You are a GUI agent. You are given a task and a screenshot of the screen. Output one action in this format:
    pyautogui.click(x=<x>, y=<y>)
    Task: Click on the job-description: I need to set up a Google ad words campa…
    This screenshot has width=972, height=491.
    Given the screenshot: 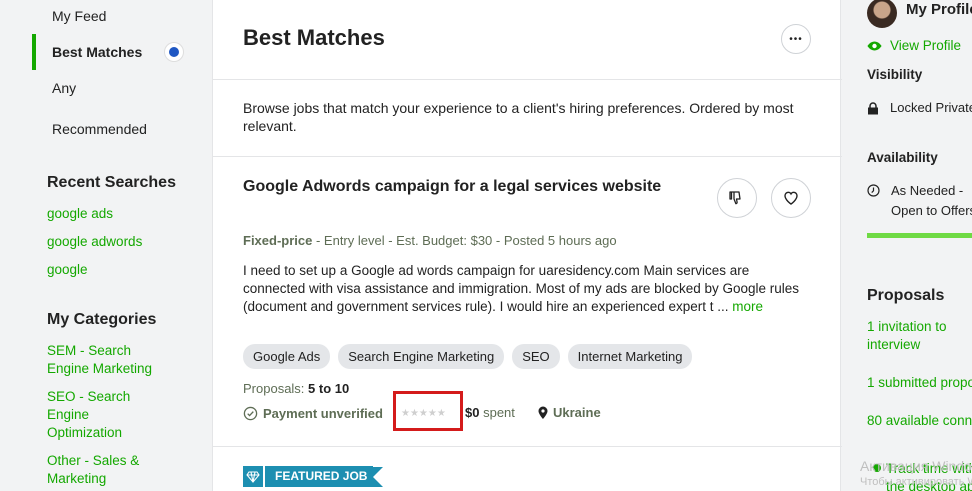 What is the action you would take?
    pyautogui.click(x=523, y=289)
    